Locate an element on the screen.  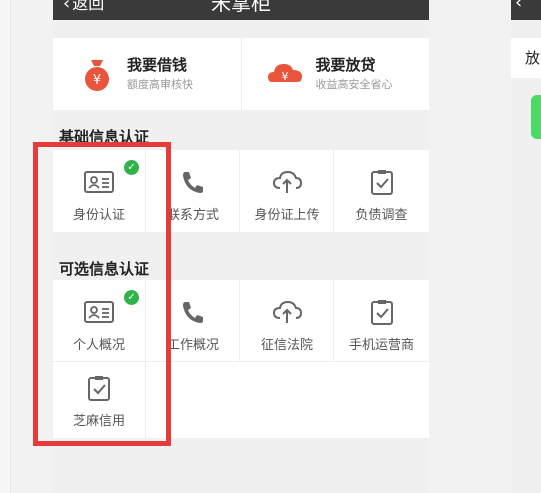
cloud-yen-icon: ¥ is located at coordinates (284, 73).